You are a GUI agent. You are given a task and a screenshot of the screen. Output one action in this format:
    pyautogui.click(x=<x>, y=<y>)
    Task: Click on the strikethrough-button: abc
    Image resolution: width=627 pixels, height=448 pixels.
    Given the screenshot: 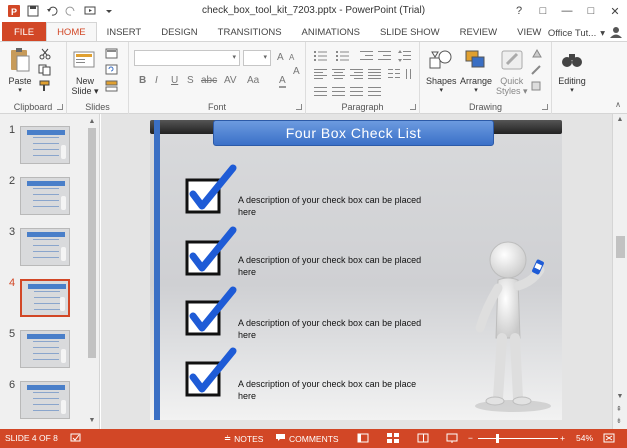 What is the action you would take?
    pyautogui.click(x=209, y=80)
    